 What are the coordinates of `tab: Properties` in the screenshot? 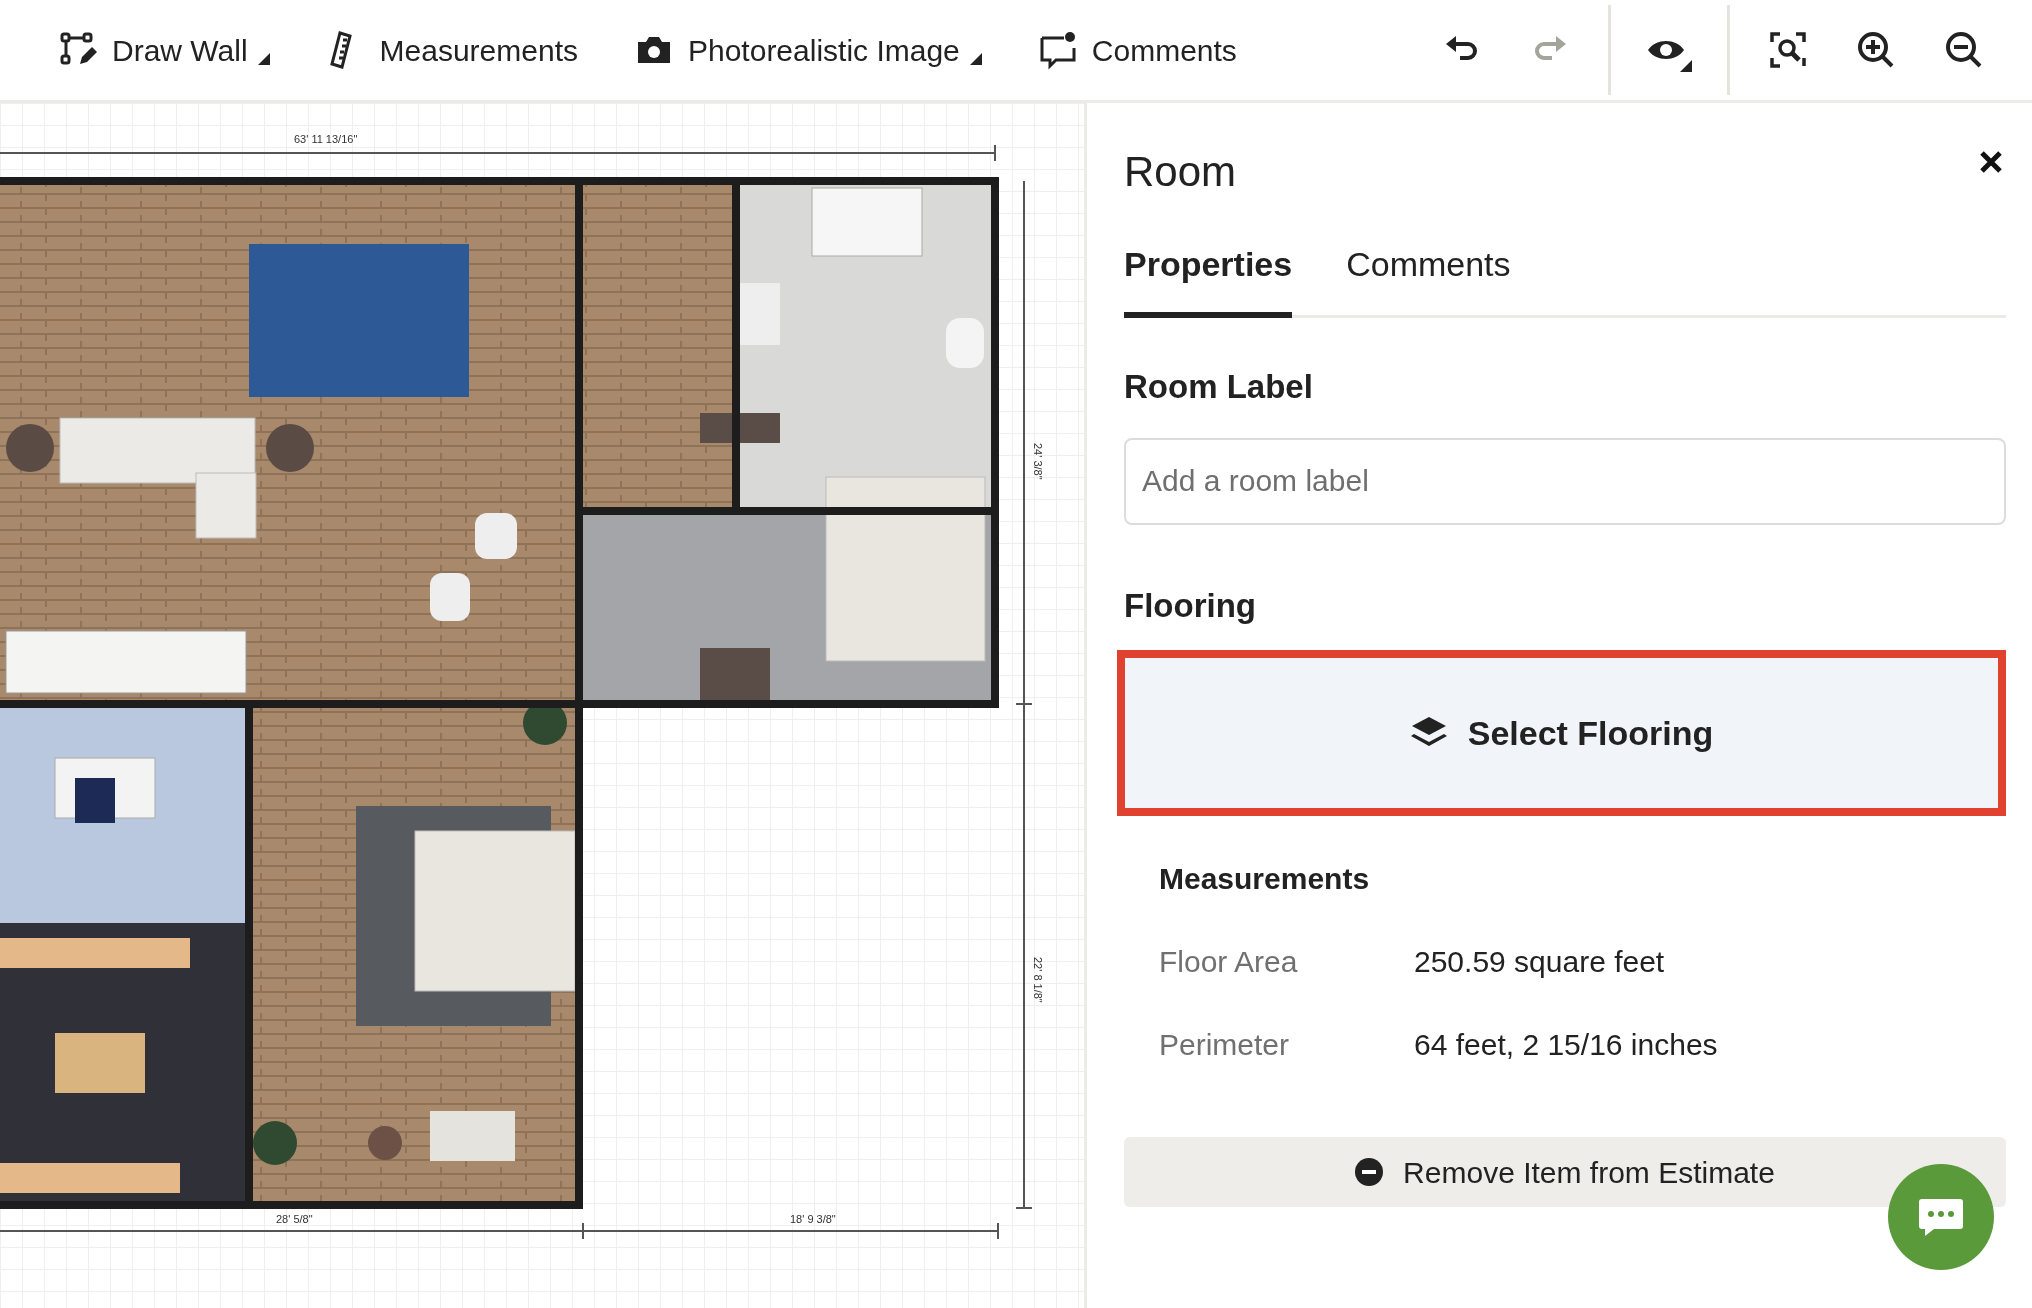 It's located at (1208, 279).